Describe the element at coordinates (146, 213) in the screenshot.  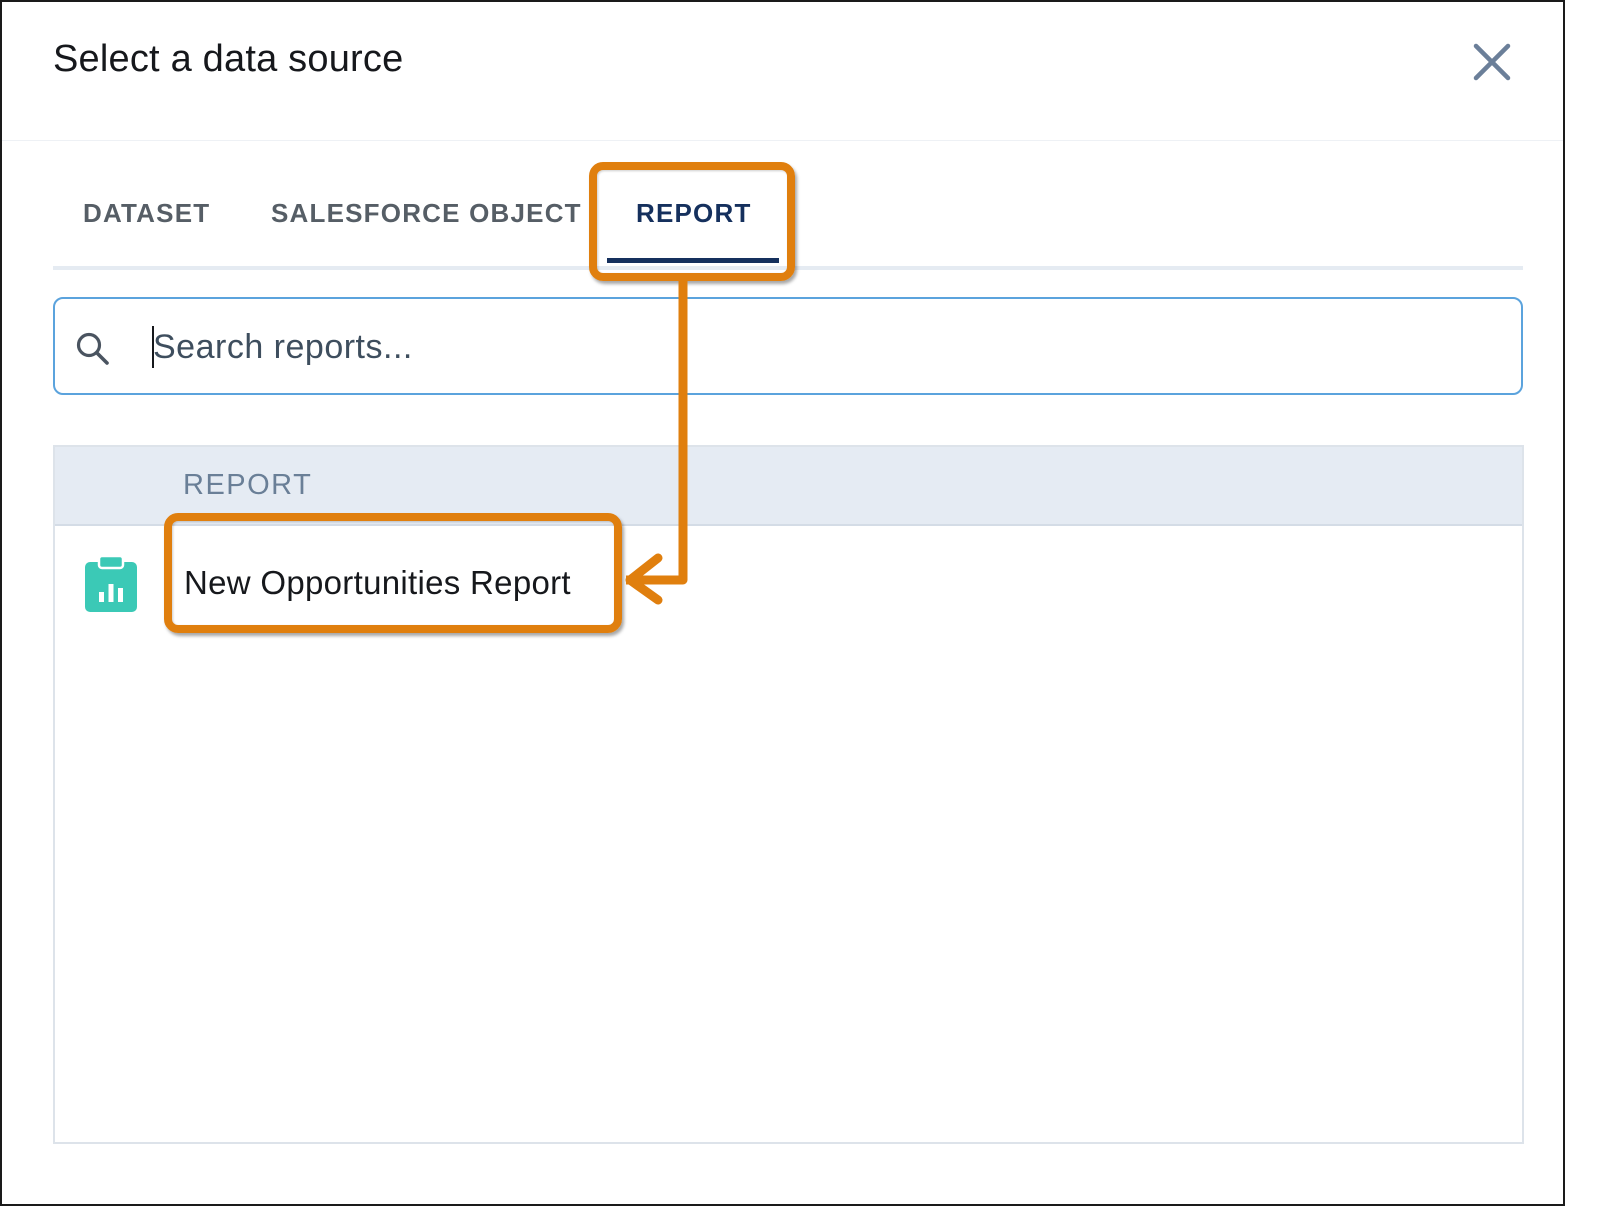
I see `tab-dataset: DATASET` at that location.